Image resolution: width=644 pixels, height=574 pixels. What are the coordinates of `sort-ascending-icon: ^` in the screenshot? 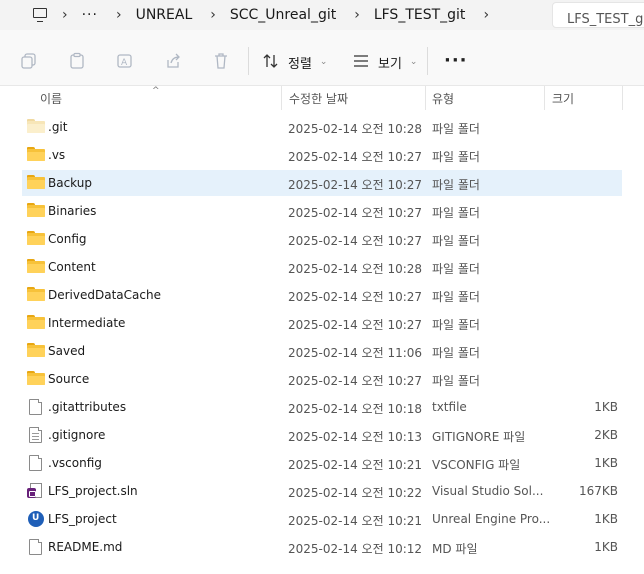 It's located at (156, 91).